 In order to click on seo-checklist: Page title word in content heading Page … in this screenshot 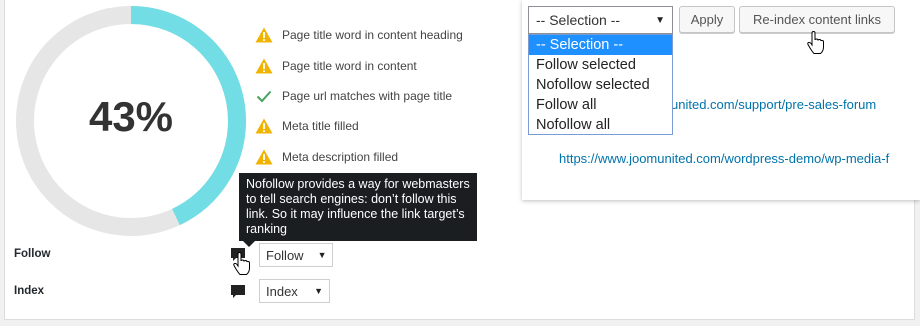, I will do `click(358, 96)`.